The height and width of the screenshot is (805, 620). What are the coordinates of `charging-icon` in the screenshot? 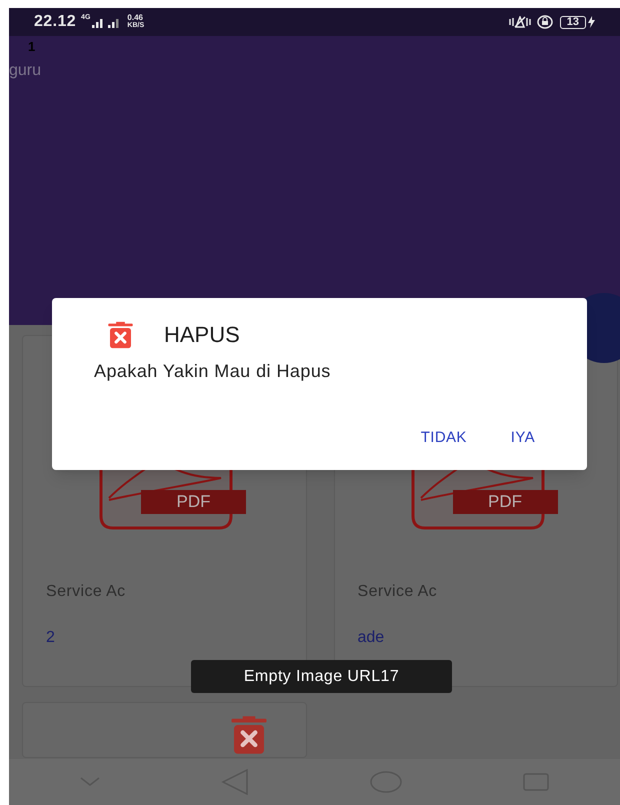 It's located at (591, 22).